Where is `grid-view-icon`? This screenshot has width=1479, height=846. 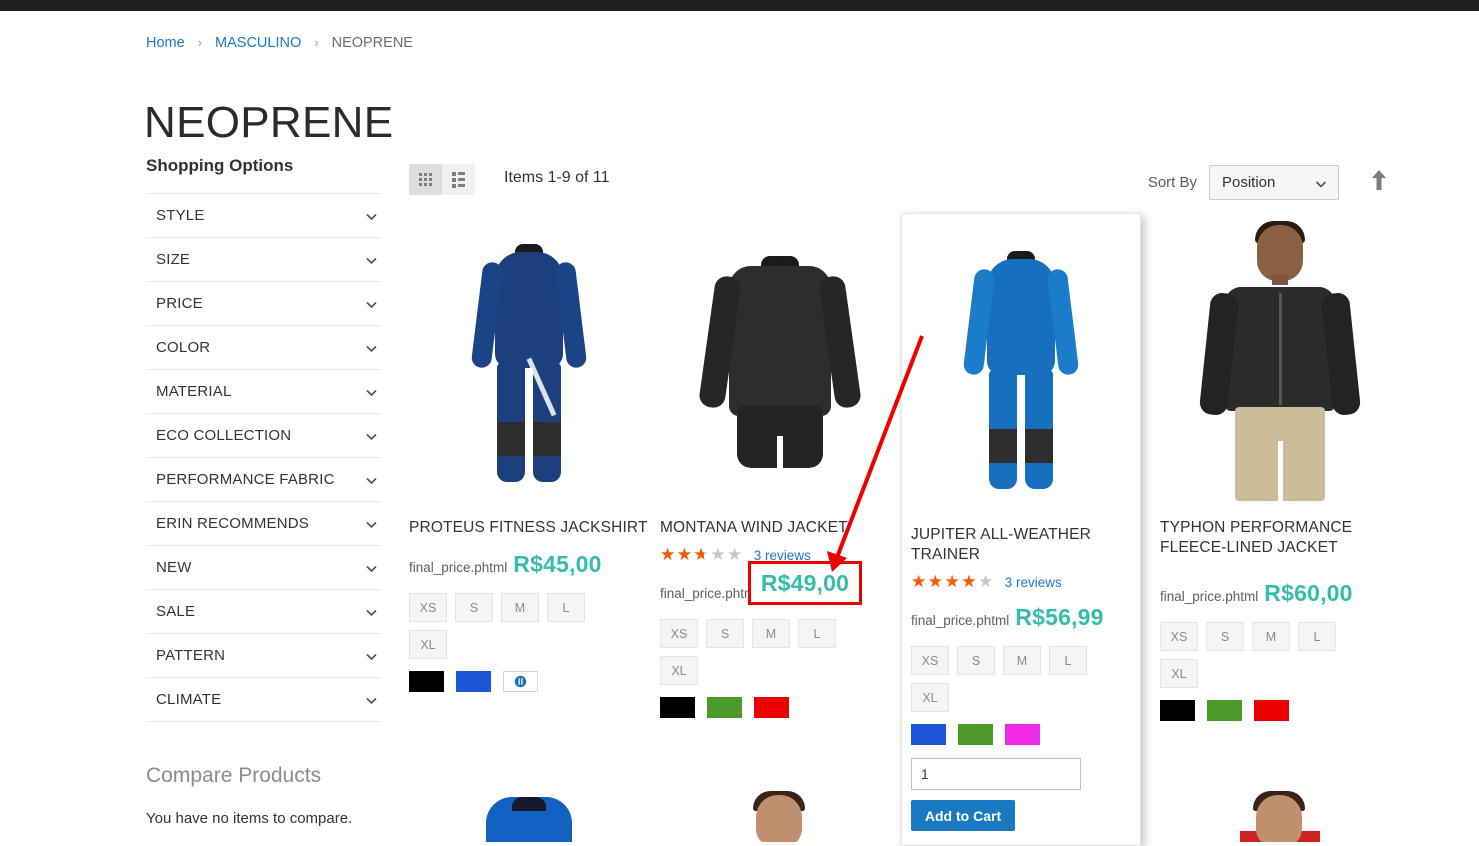 grid-view-icon is located at coordinates (425, 179).